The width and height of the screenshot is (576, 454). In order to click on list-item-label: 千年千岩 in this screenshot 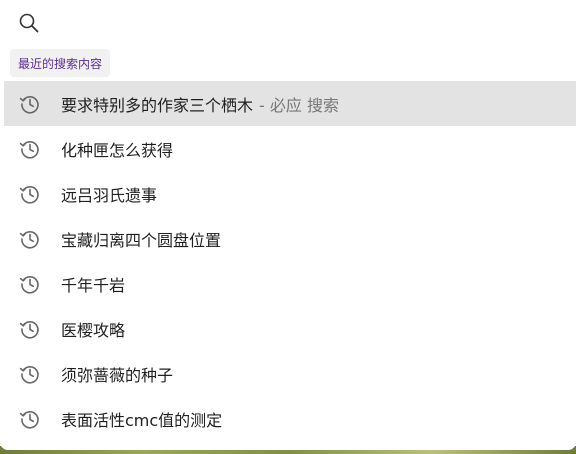, I will do `click(93, 285)`.